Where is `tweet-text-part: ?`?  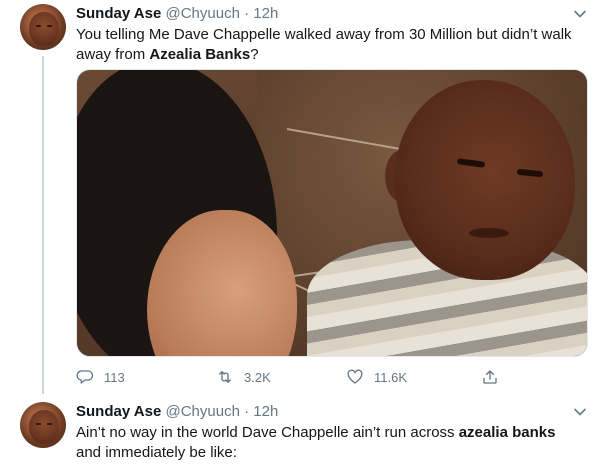
tweet-text-part: ? is located at coordinates (254, 54).